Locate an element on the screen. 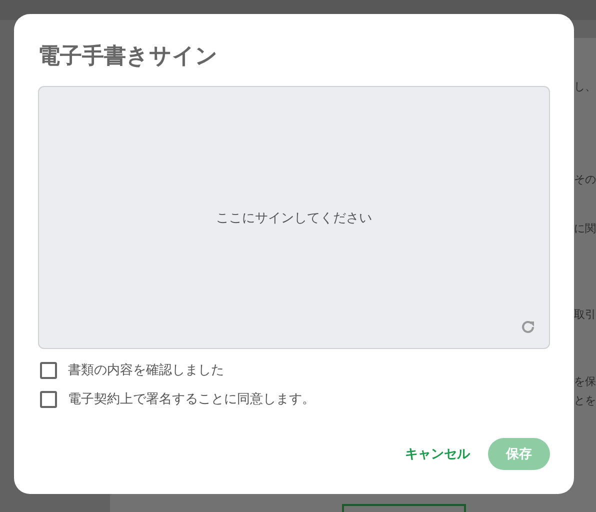 Image resolution: width=596 pixels, height=512 pixels. dialog-title: 電子手書きサイン is located at coordinates (128, 57).